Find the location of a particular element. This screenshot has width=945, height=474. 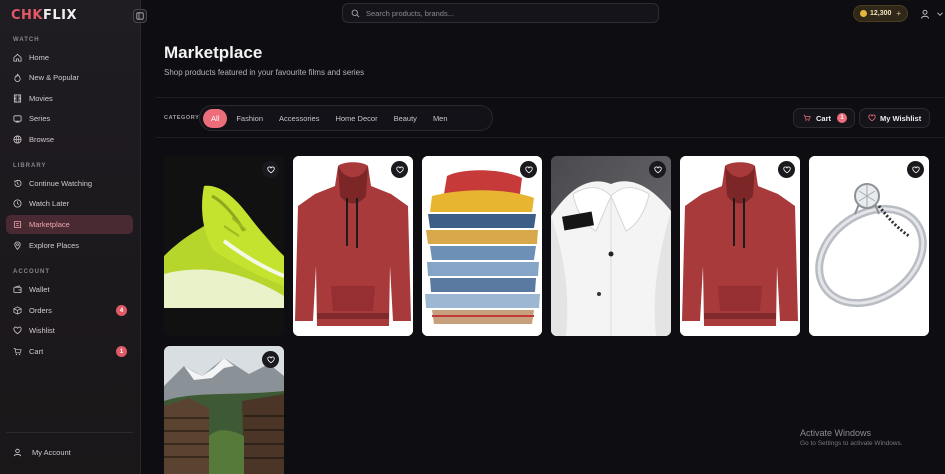

globe-icon is located at coordinates (17, 139).